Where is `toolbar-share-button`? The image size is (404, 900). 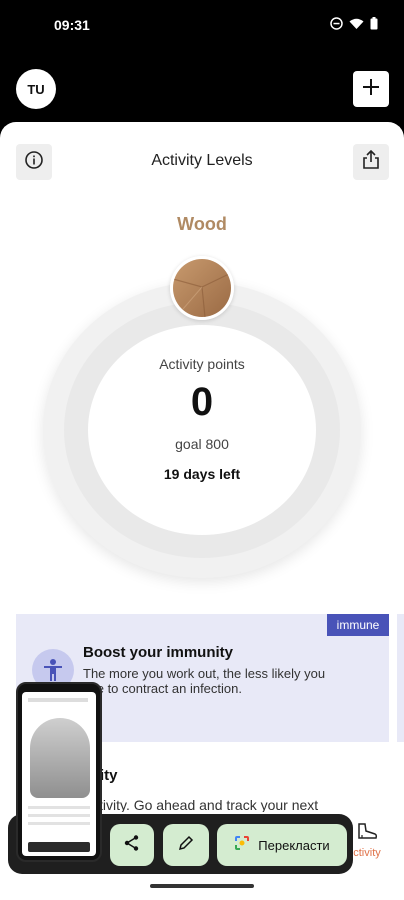 toolbar-share-button is located at coordinates (132, 845).